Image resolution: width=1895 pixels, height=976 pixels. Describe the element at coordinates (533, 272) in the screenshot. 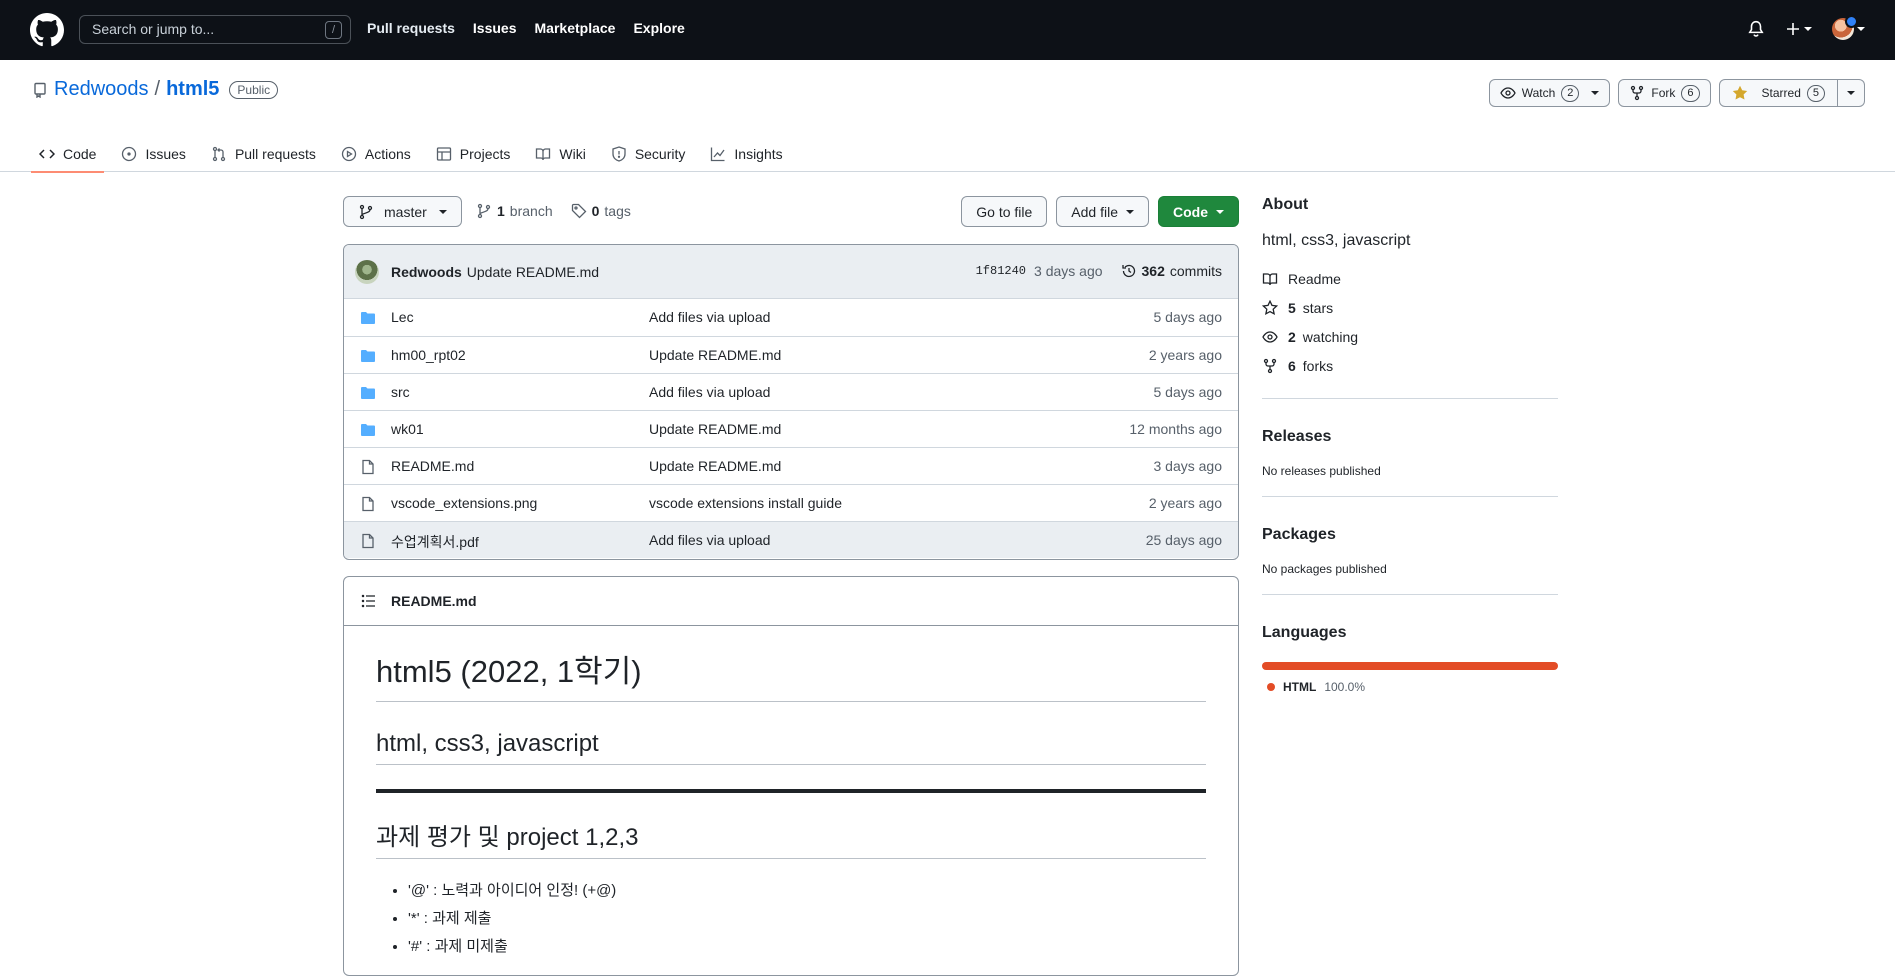

I see `commit-message: Update README.md` at that location.